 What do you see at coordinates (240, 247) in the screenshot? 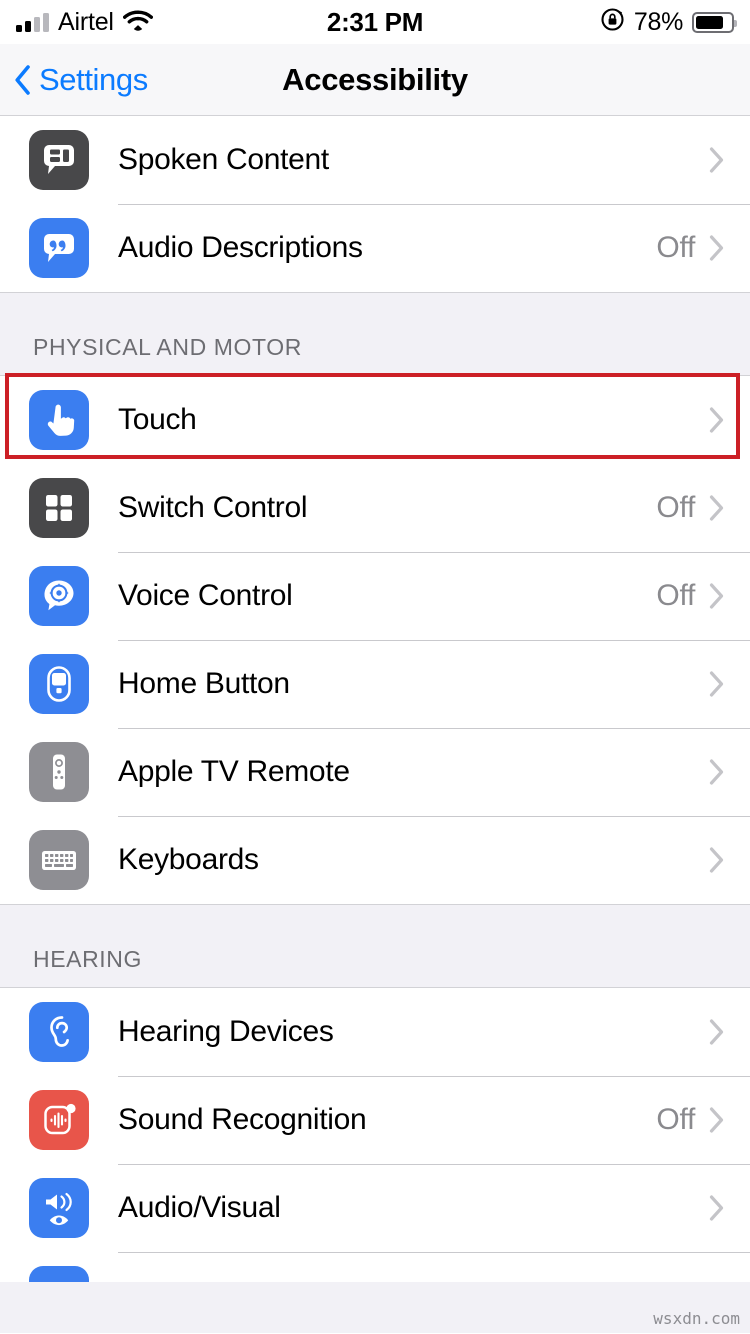
I see `row-label: Audio Descriptions` at bounding box center [240, 247].